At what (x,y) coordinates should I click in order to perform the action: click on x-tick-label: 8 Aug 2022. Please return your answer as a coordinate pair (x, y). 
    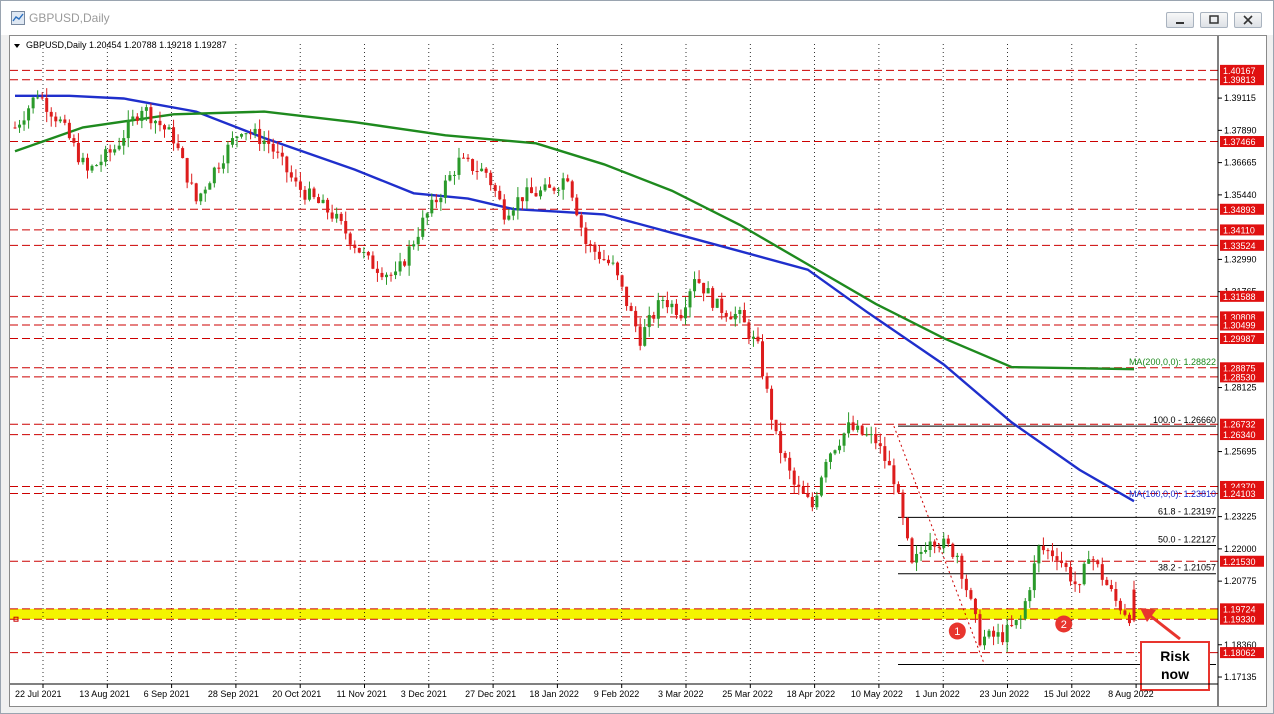
    Looking at the image, I should click on (1131, 694).